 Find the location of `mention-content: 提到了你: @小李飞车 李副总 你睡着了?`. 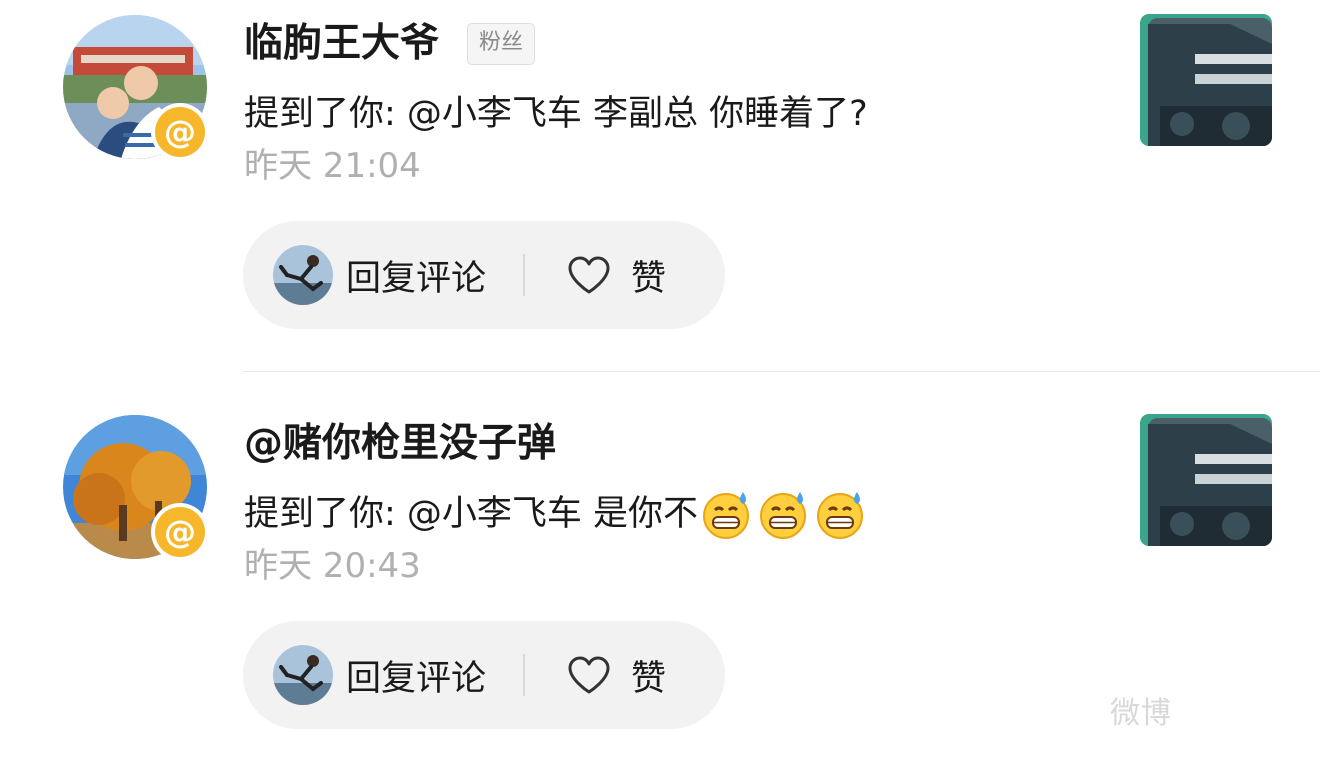

mention-content: 提到了你: @小李飞车 李副总 你睡着了? is located at coordinates (556, 114).